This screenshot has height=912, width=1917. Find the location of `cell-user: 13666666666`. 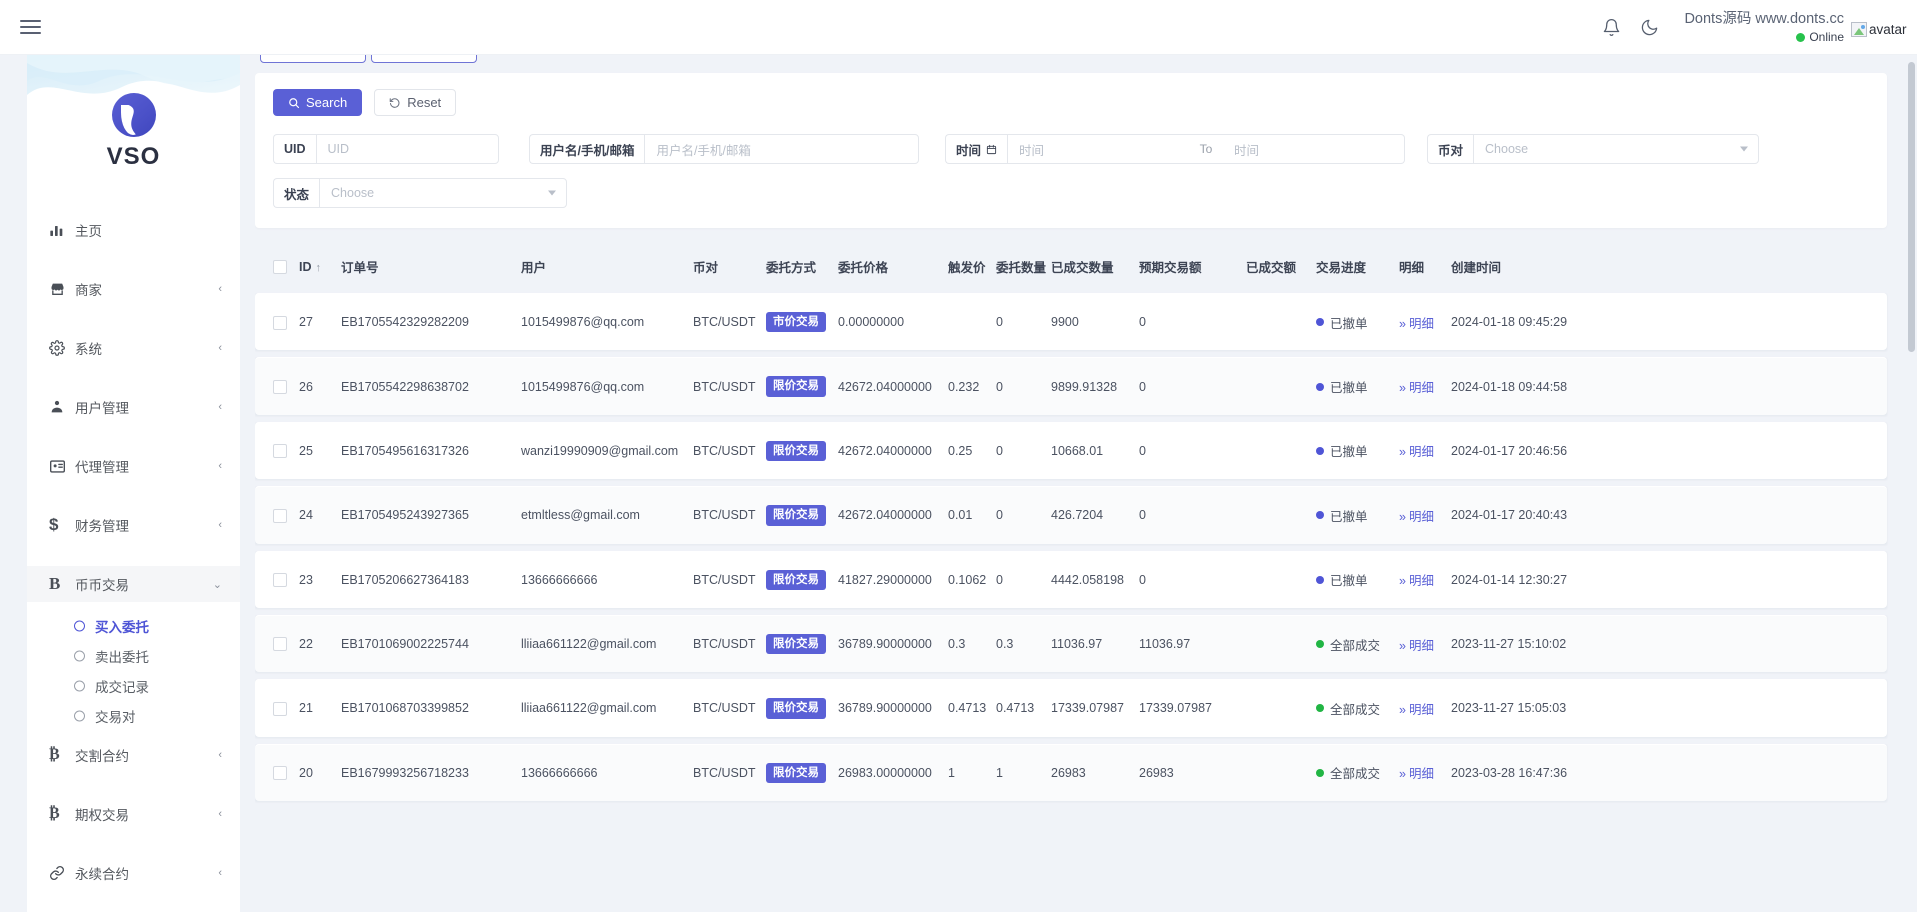

cell-user: 13666666666 is located at coordinates (607, 772).